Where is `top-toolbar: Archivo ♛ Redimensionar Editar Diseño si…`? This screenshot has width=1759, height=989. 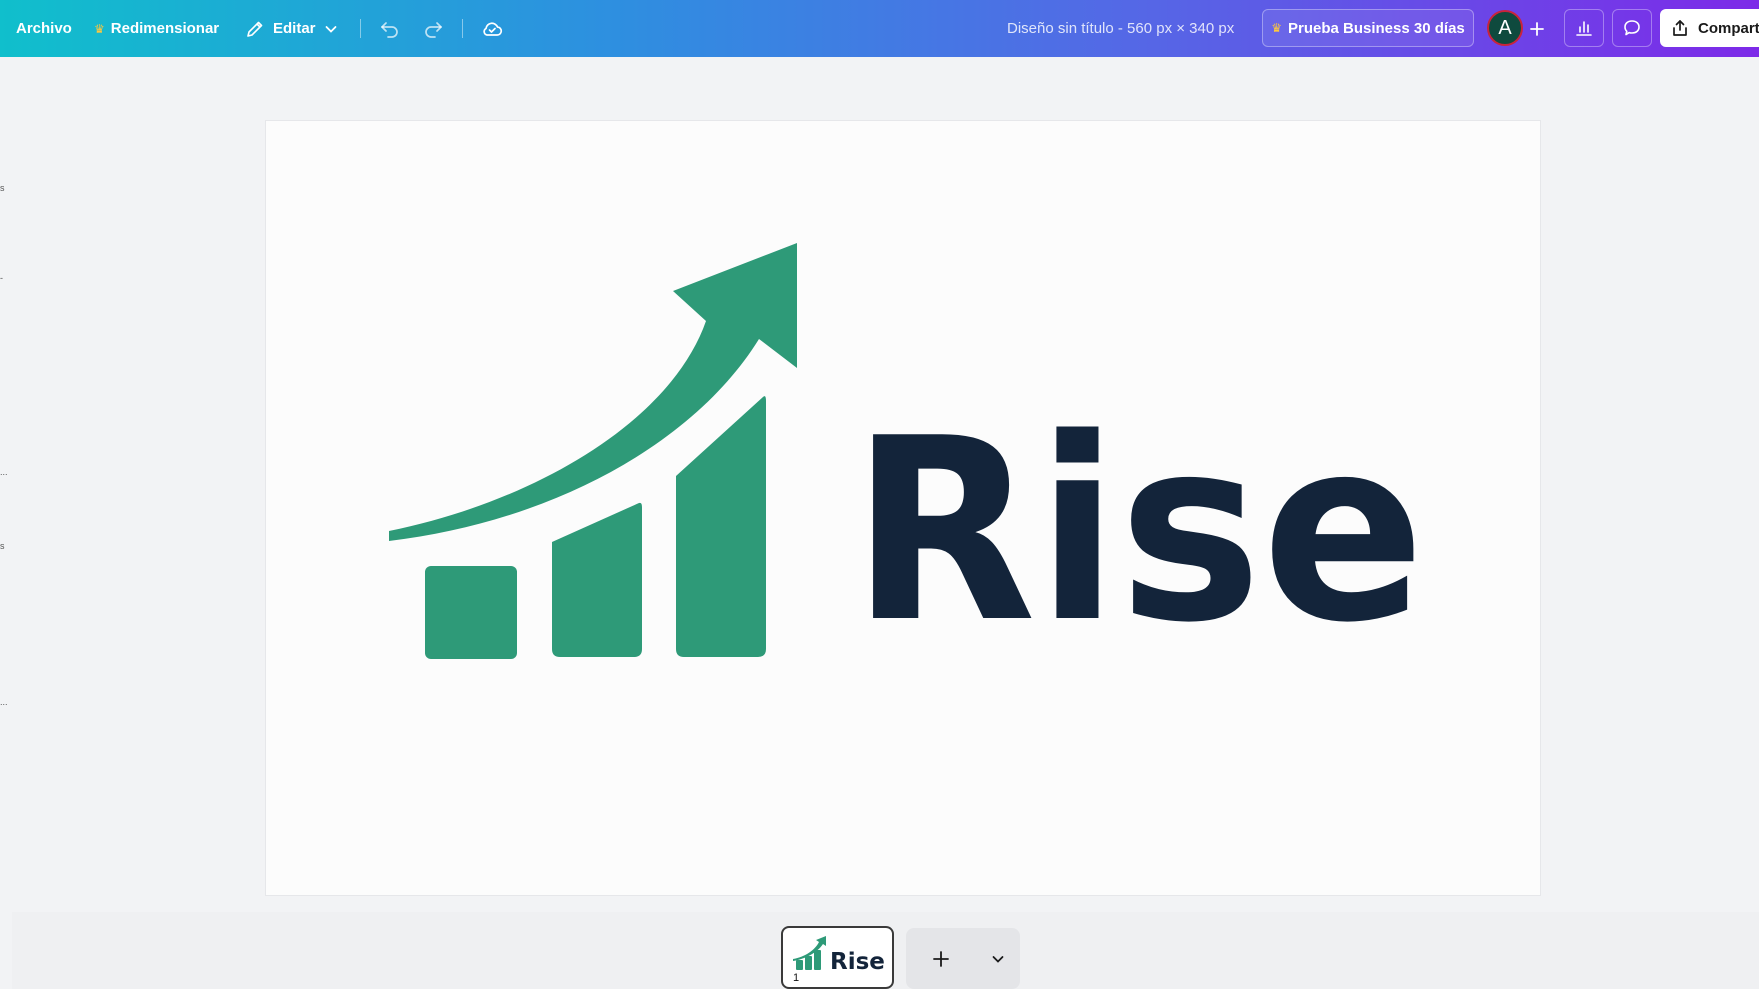 top-toolbar: Archivo ♛ Redimensionar Editar Diseño si… is located at coordinates (879, 28).